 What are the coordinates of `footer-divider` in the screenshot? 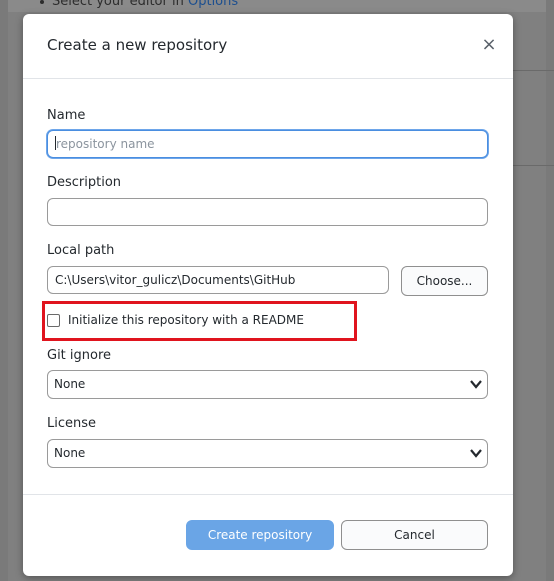 It's located at (268, 494).